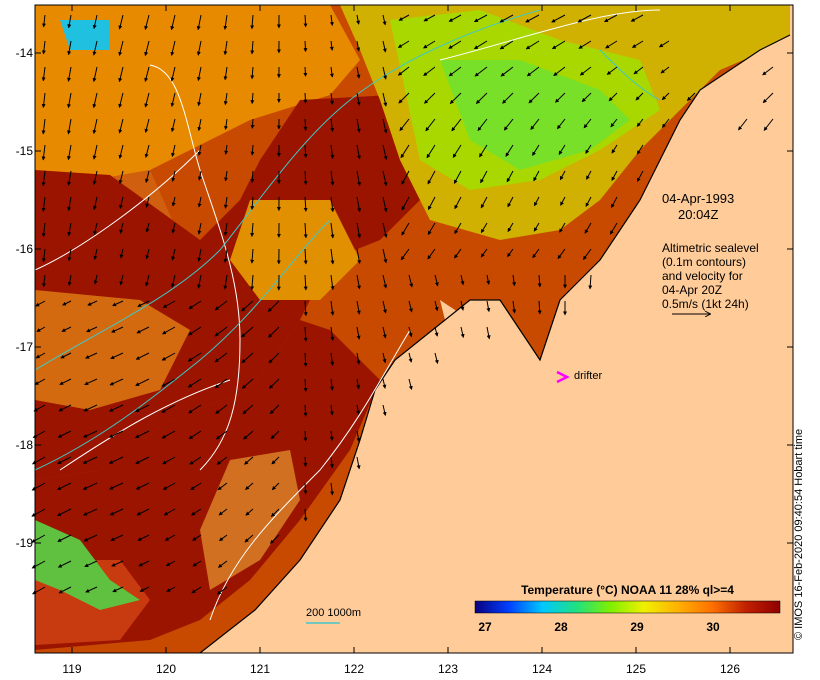 The image size is (820, 680). Describe the element at coordinates (698, 214) in the screenshot. I see `time-label: 20:04Z` at that location.